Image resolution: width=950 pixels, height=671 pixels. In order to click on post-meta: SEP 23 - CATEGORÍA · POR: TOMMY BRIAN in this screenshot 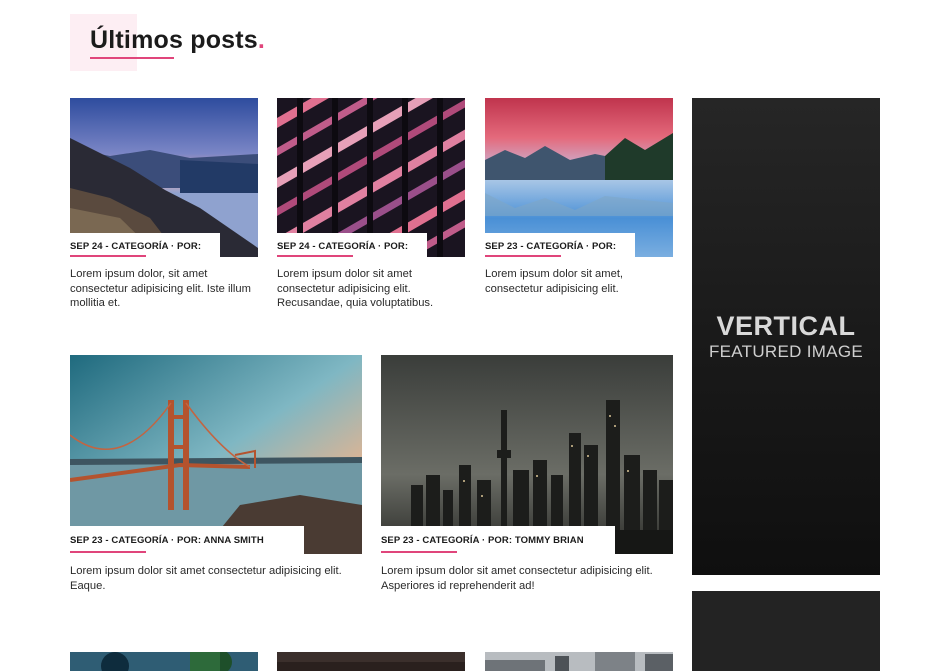, I will do `click(498, 540)`.